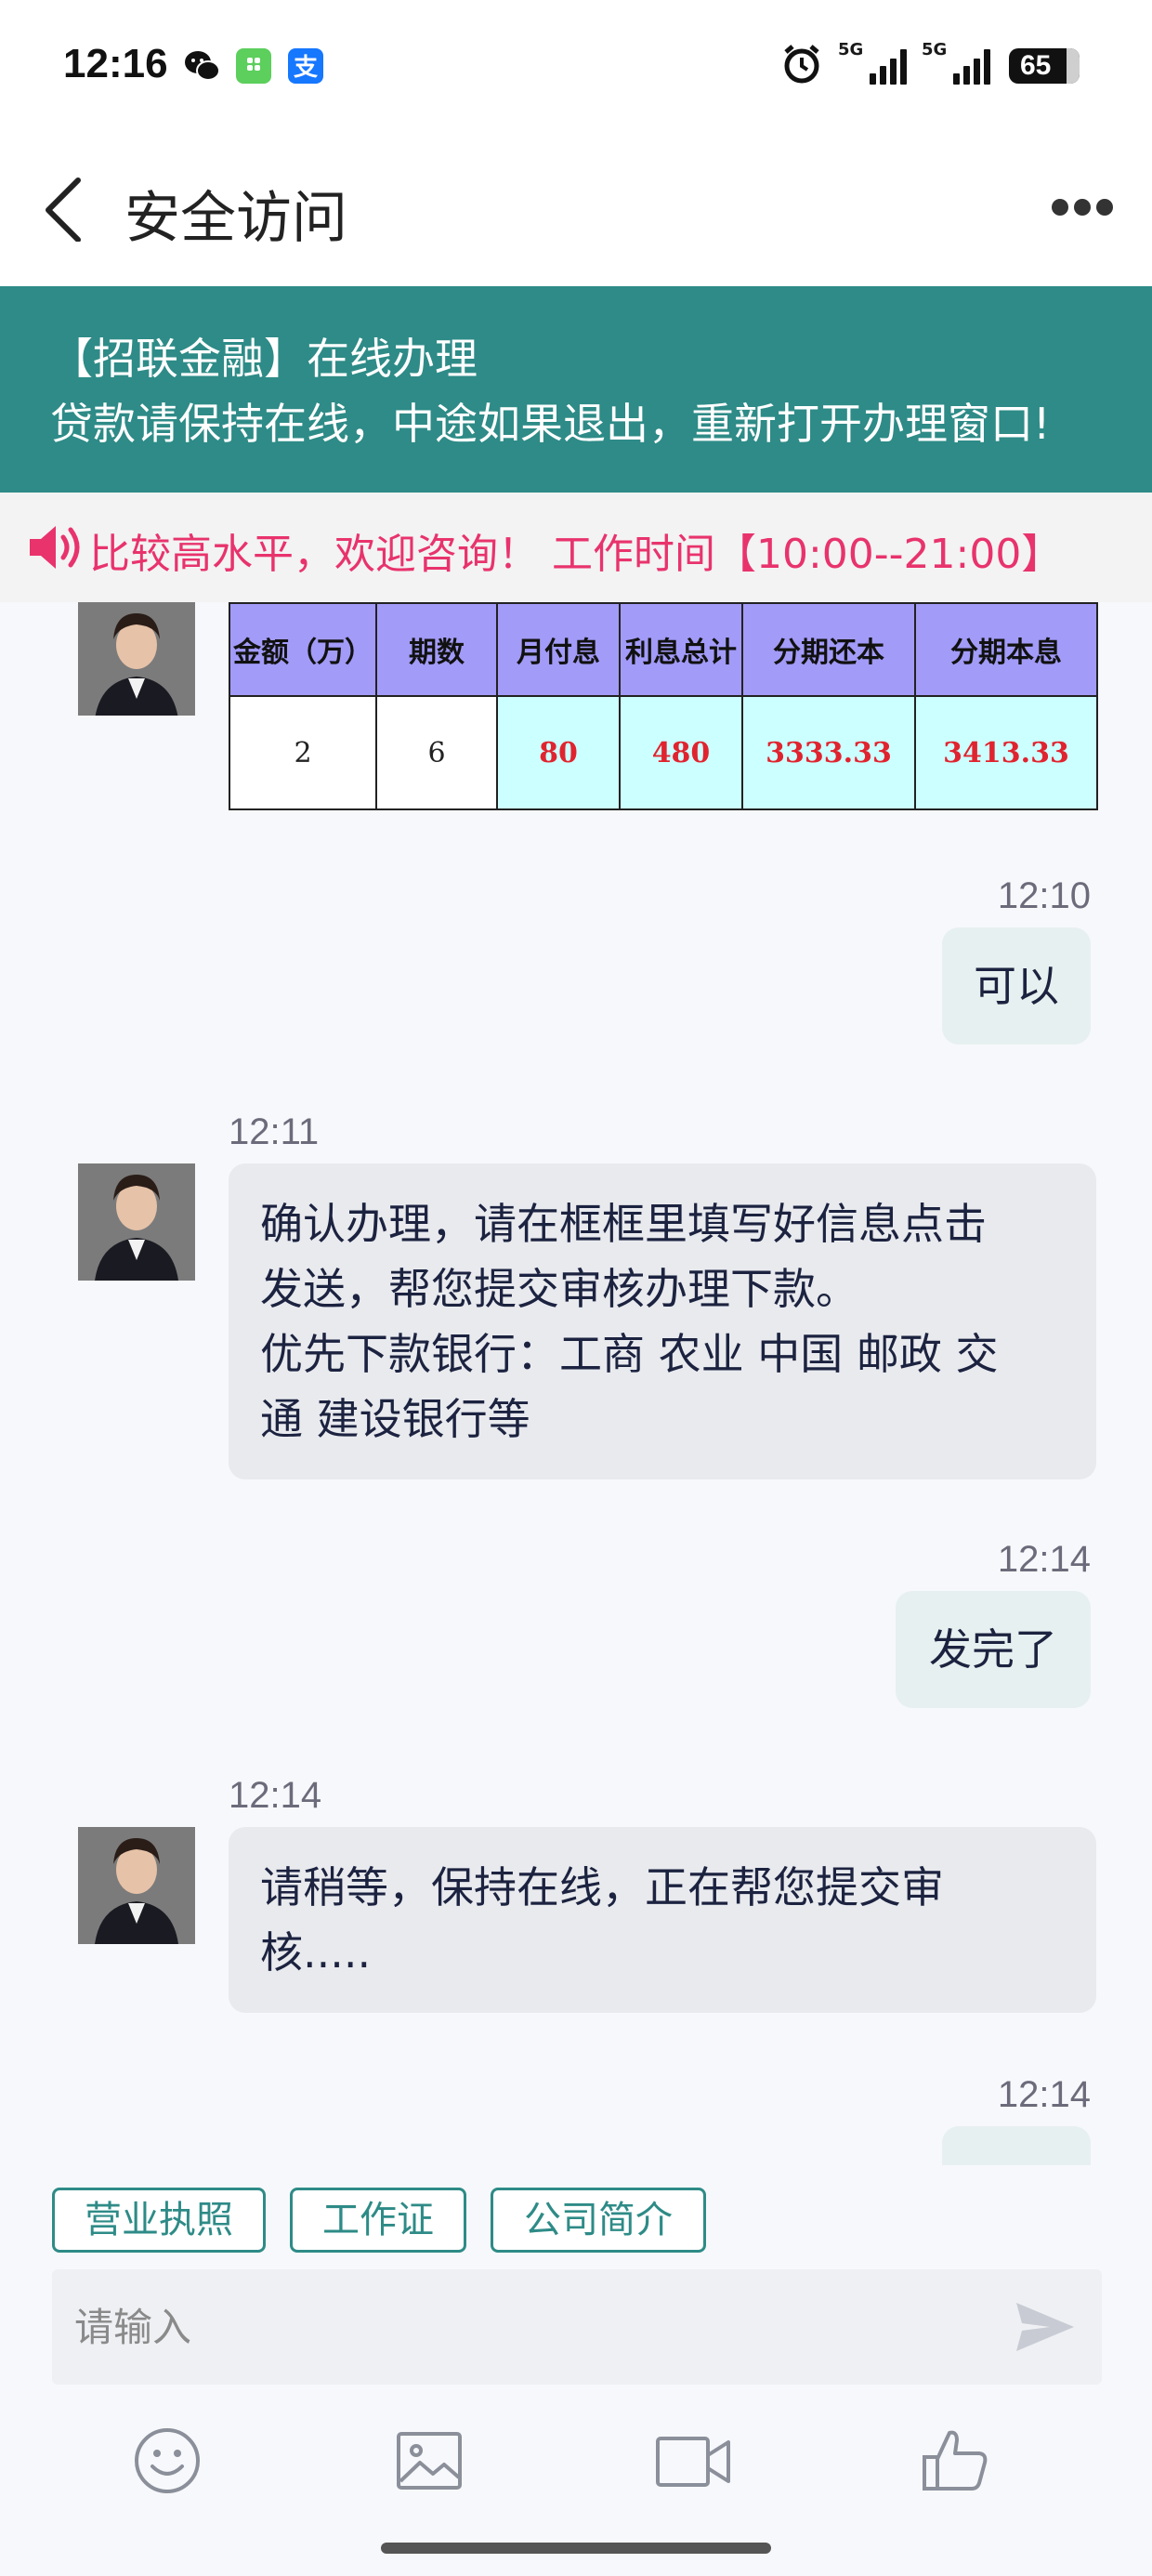 The height and width of the screenshot is (2576, 1152). I want to click on bottom-toolbar, so click(576, 2488).